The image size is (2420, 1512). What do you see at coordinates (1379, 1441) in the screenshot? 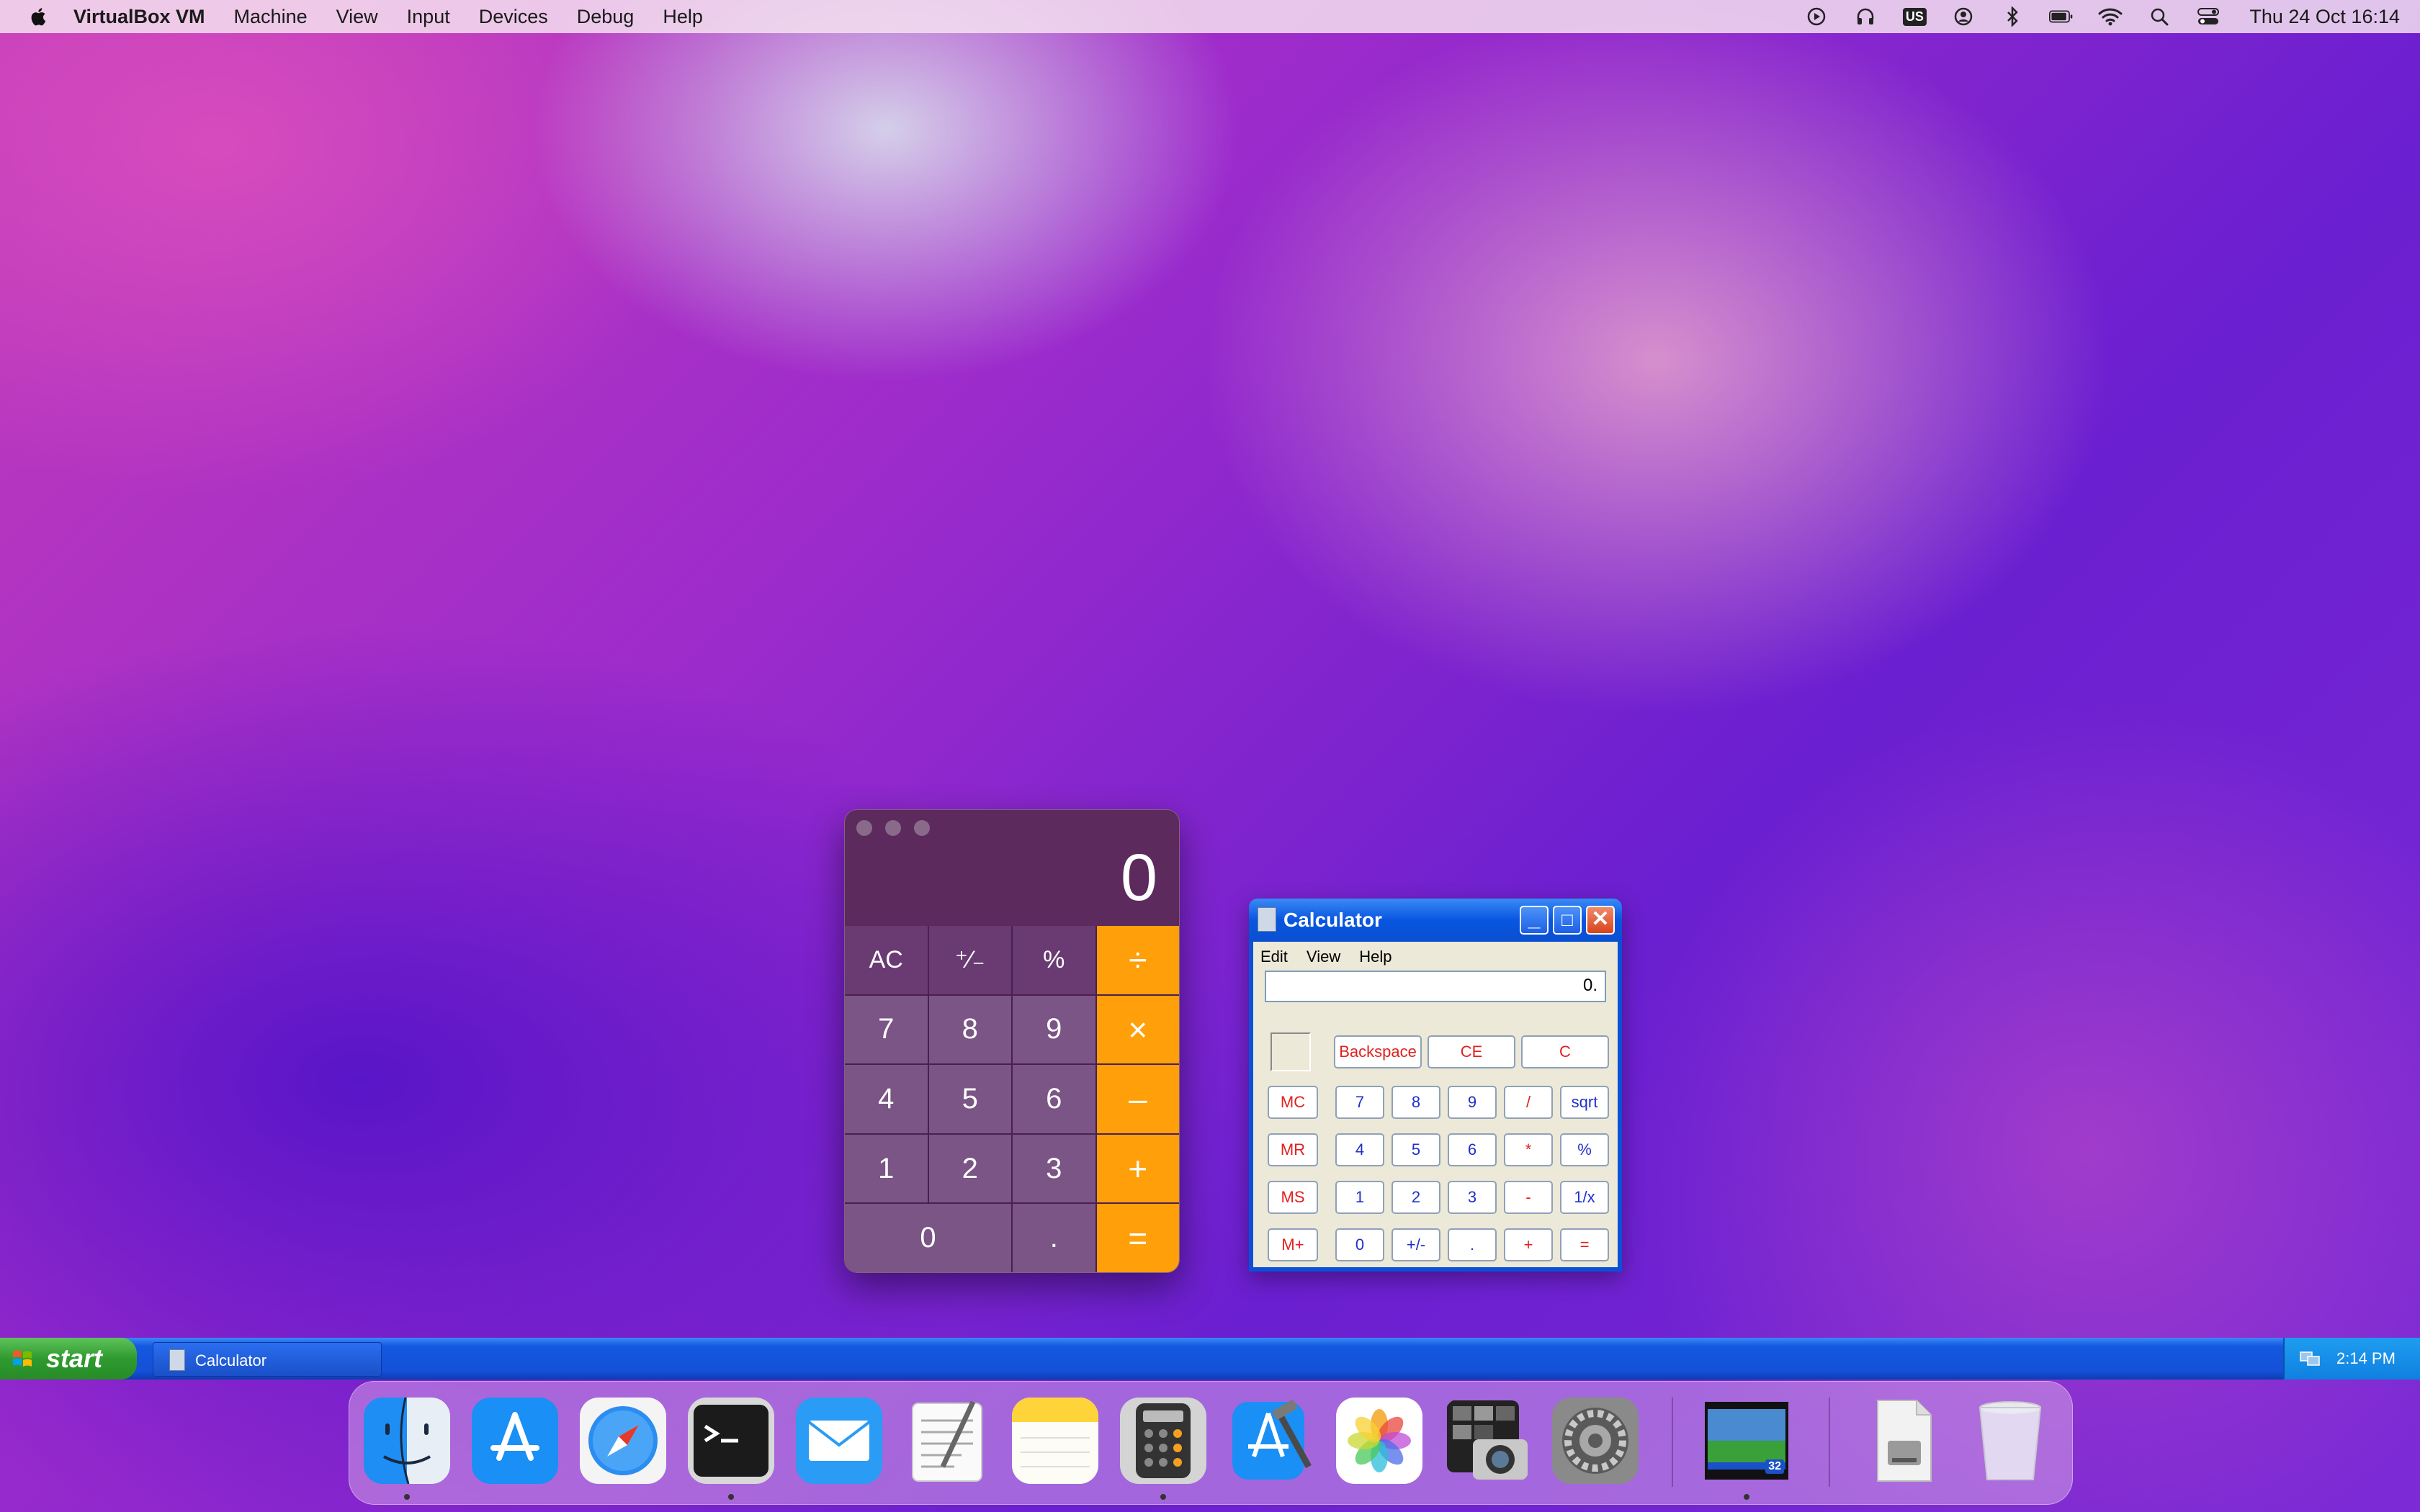
I see `photos-icon` at bounding box center [1379, 1441].